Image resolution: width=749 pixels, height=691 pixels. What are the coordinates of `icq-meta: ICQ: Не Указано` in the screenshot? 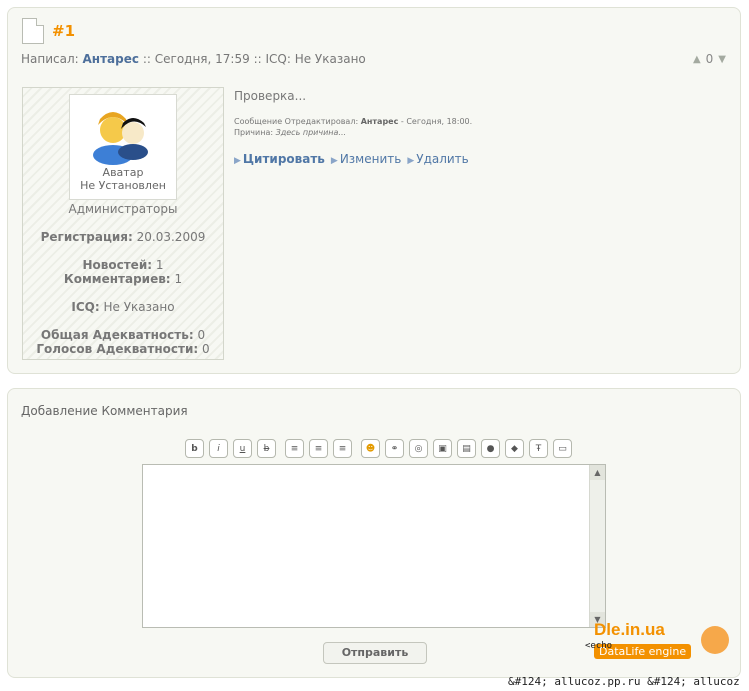 It's located at (315, 59).